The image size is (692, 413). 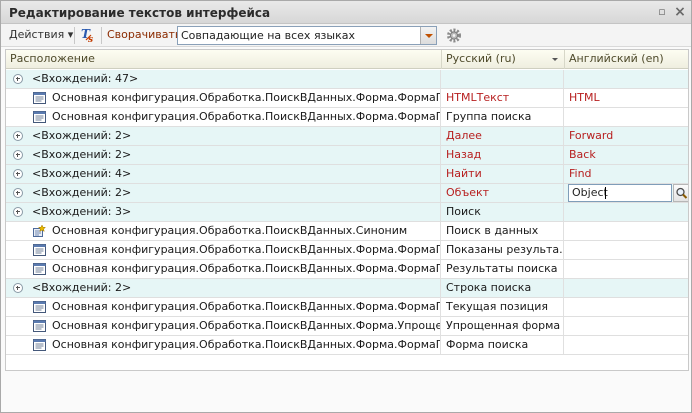 I want to click on ru-text-cell: Результаты поиска, so click(x=503, y=269).